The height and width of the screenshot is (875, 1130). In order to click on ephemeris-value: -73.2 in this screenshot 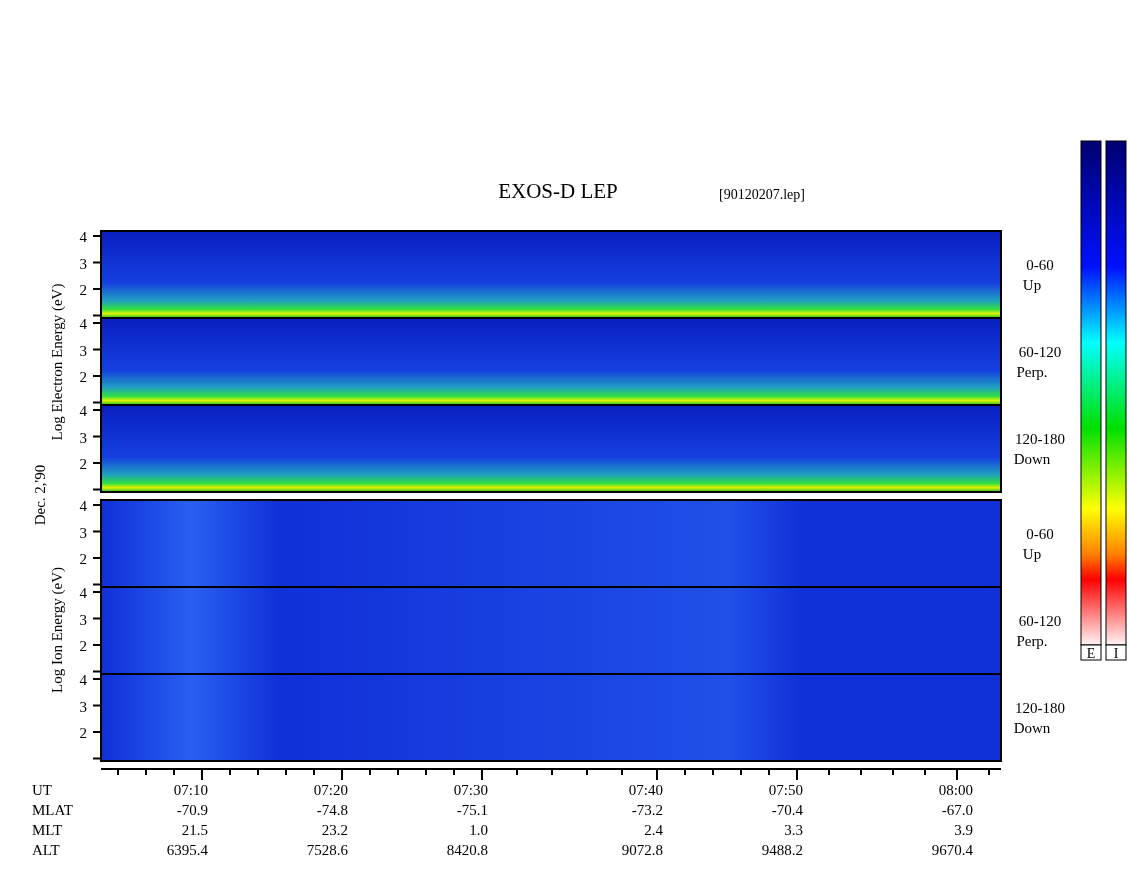, I will do `click(647, 810)`.